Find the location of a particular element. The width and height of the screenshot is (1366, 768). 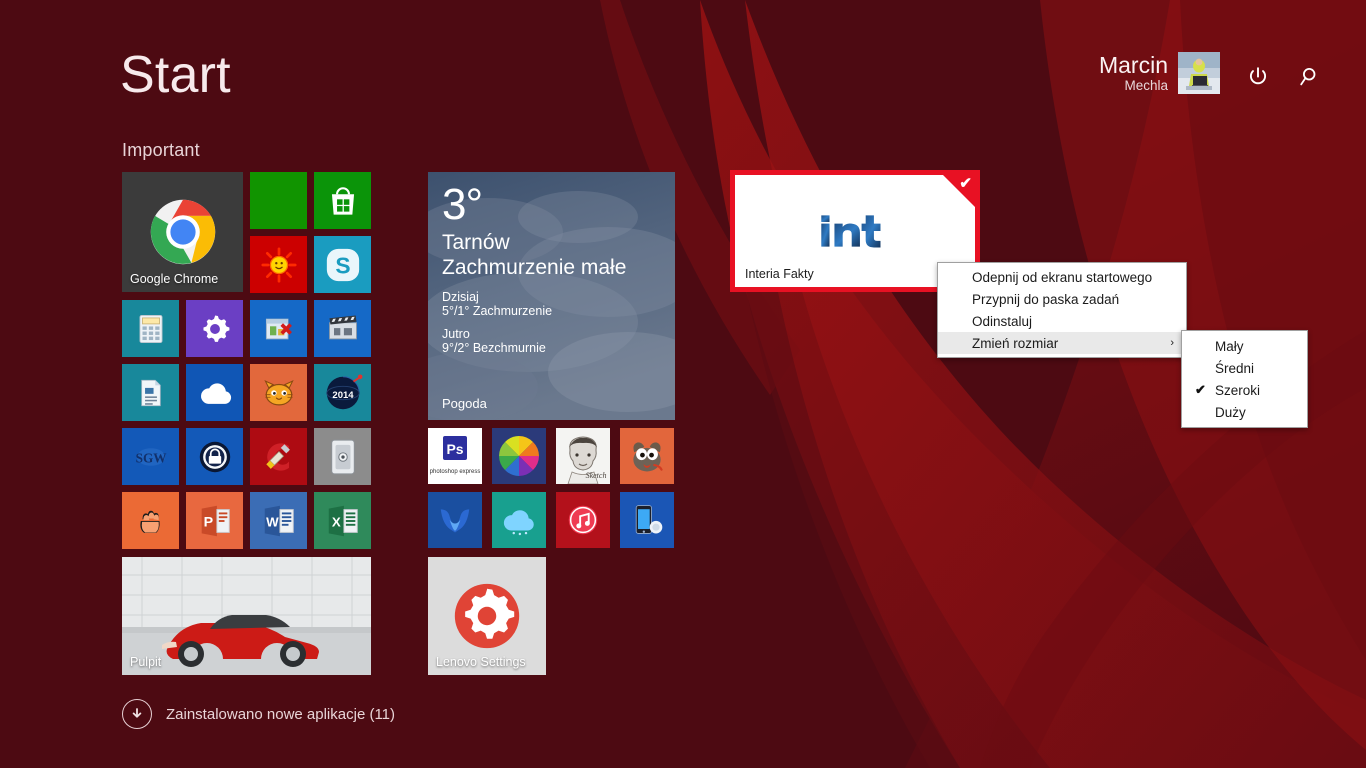

tile-lenovo-settings: Lenovo Settings is located at coordinates (487, 616).